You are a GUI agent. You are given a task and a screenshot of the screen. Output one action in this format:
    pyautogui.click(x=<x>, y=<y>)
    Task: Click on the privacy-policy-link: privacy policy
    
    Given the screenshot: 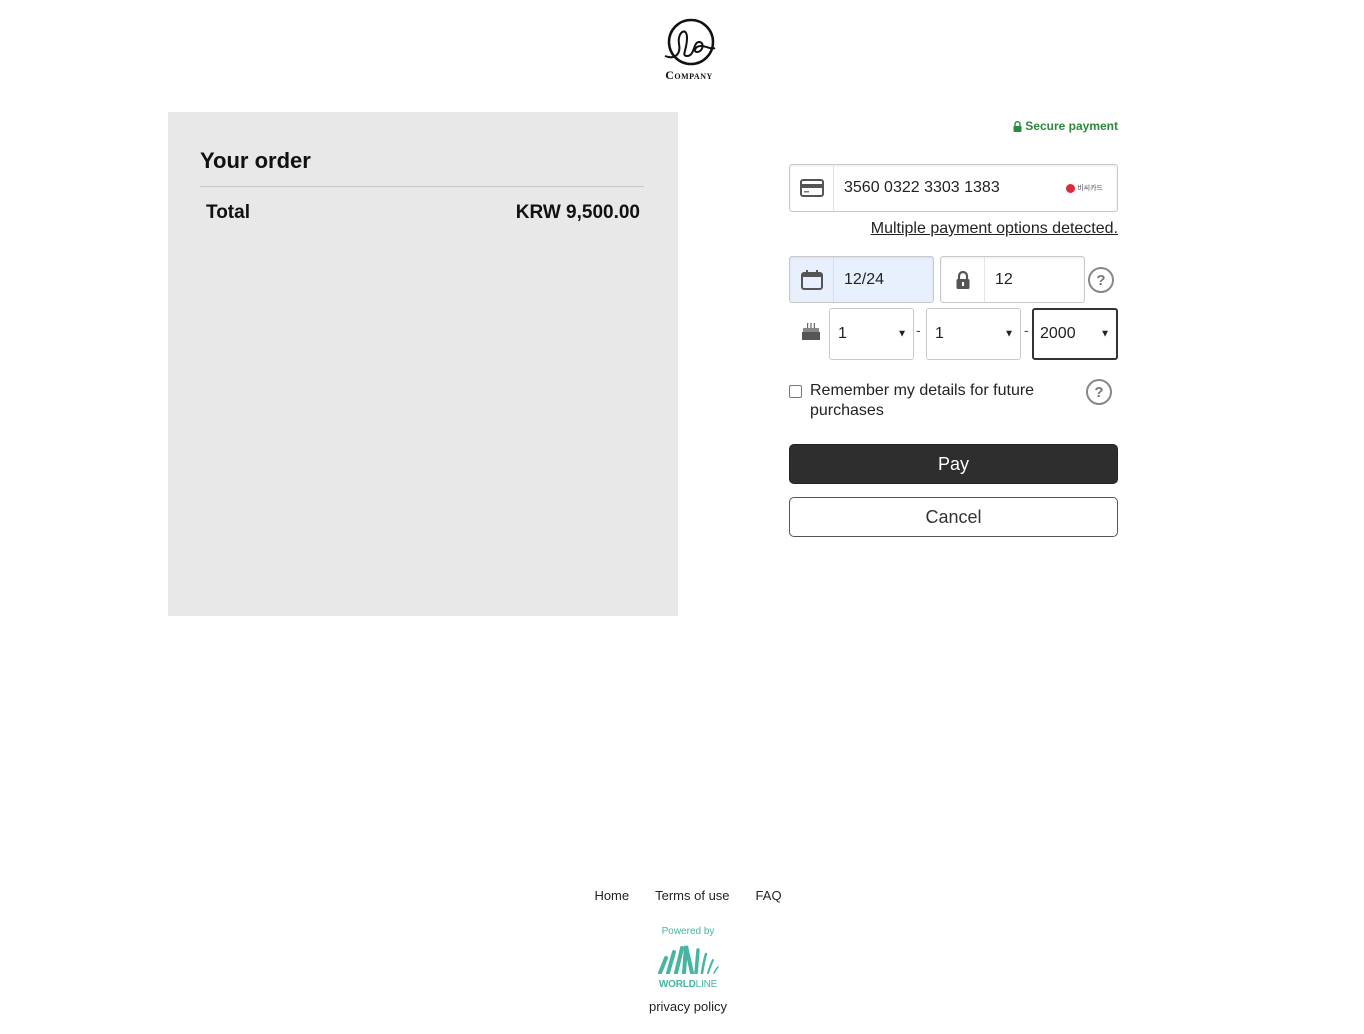 What is the action you would take?
    pyautogui.click(x=682, y=1006)
    